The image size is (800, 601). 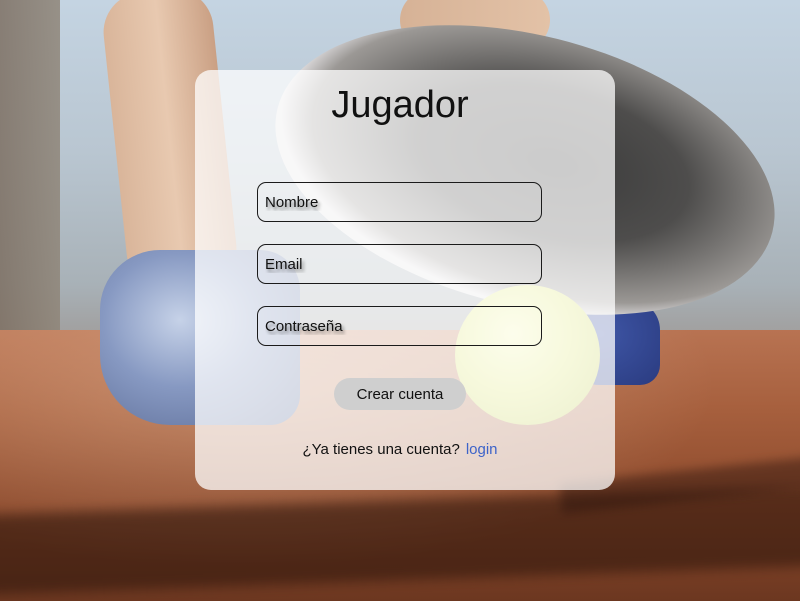 What do you see at coordinates (30, 180) in the screenshot?
I see `background-pillar` at bounding box center [30, 180].